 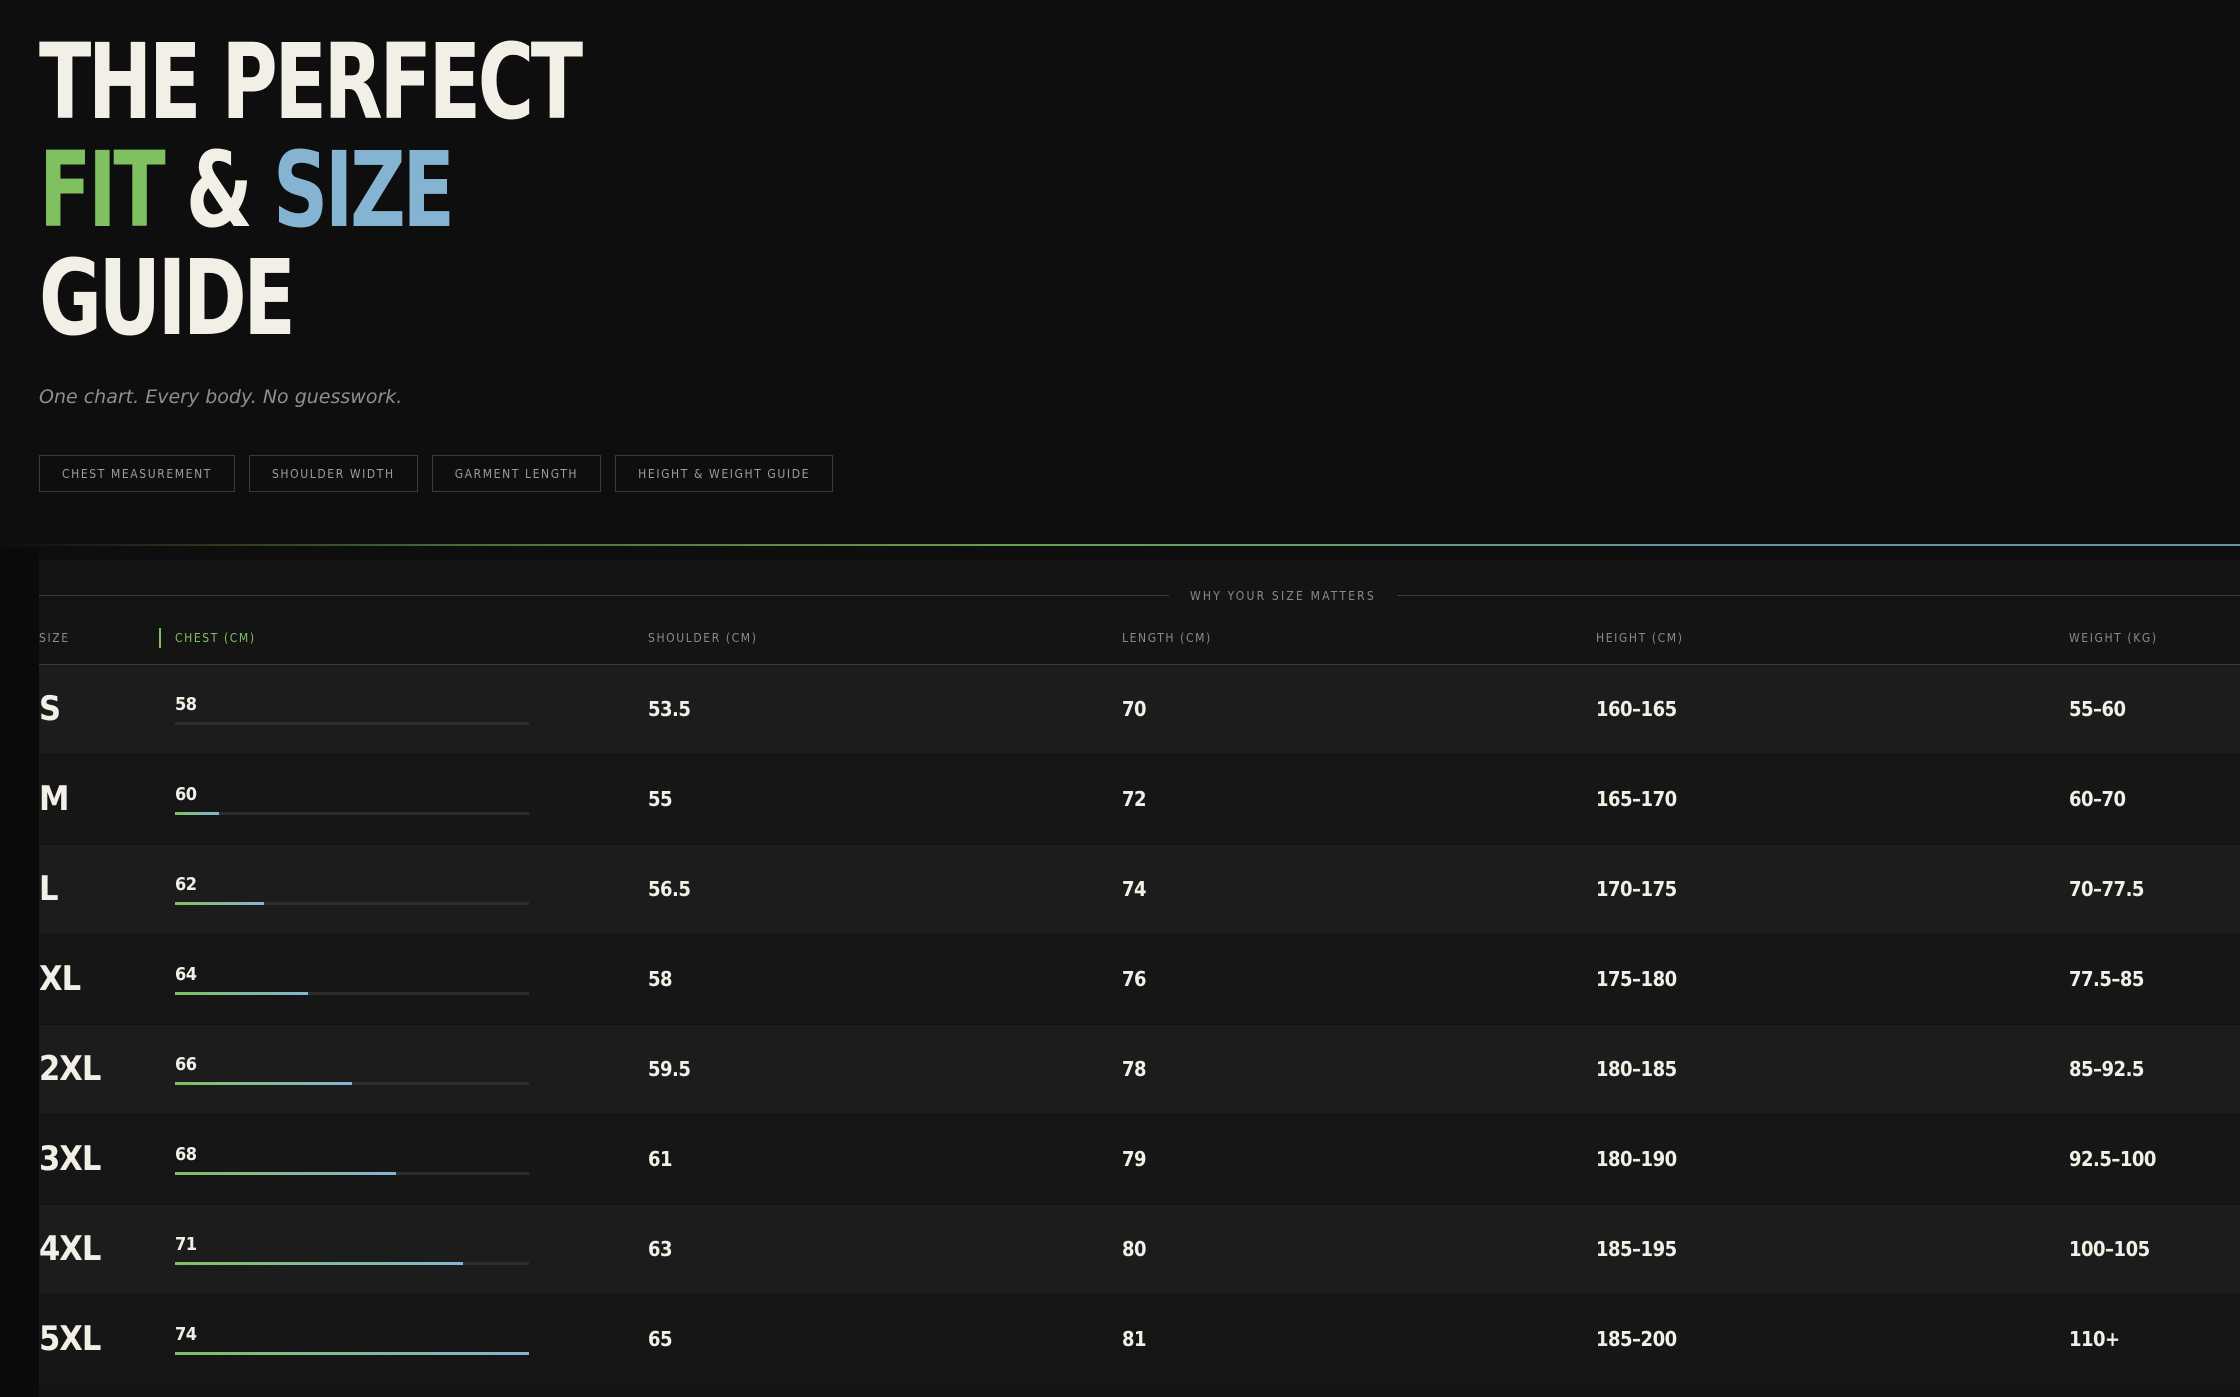 I want to click on length-value: 76, so click(x=1134, y=979).